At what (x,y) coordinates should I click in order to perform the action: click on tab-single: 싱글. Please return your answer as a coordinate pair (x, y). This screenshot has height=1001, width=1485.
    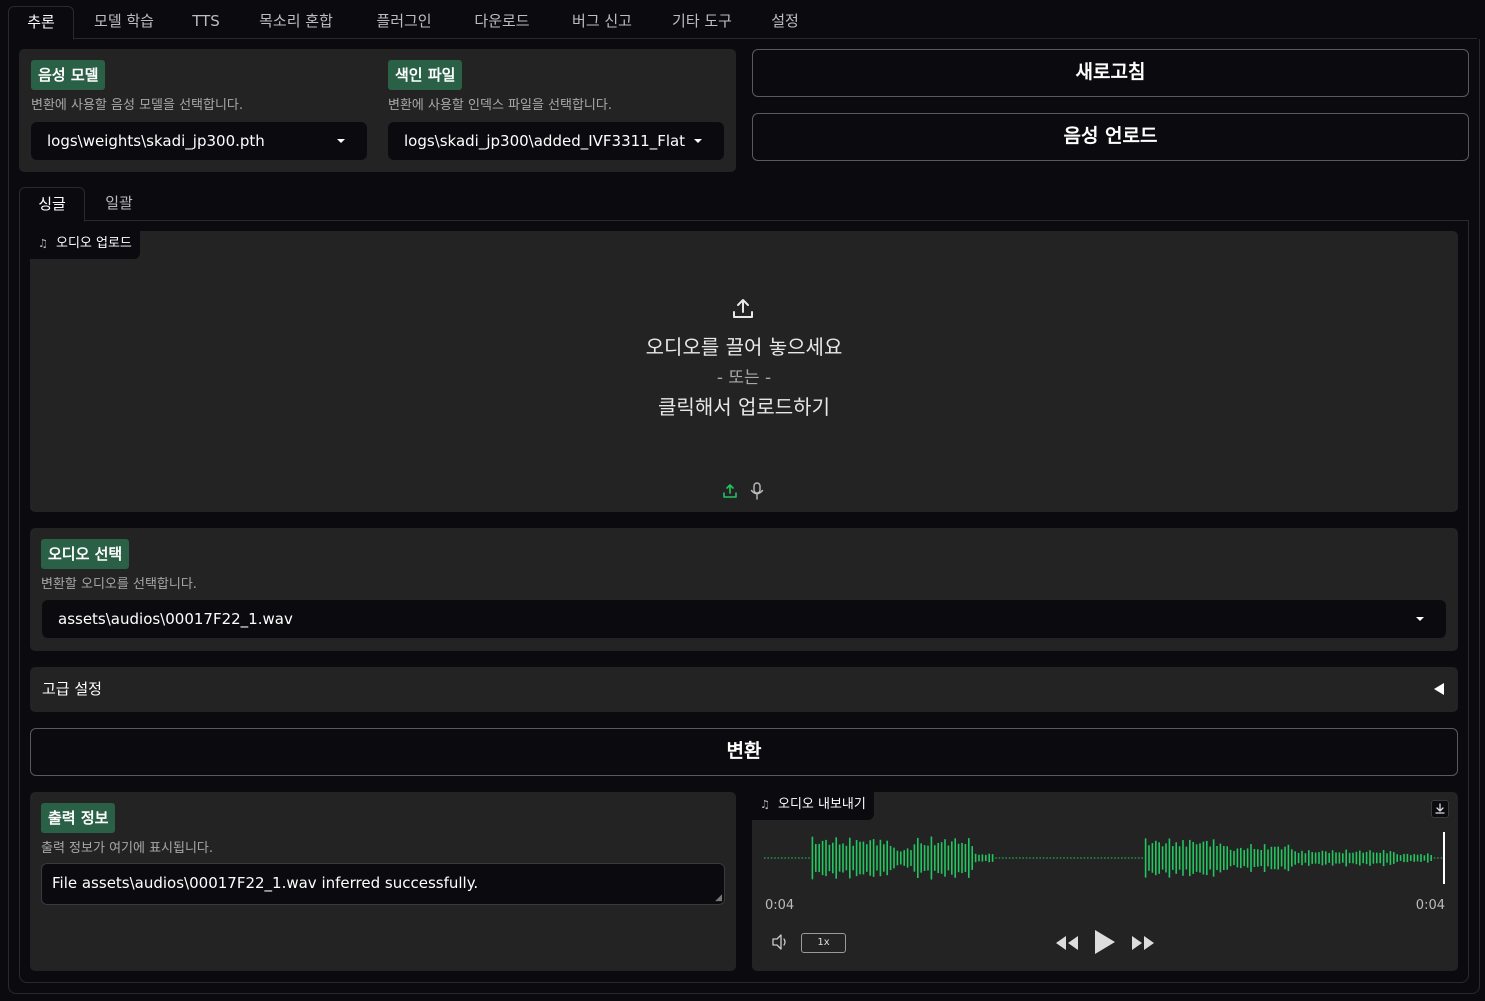
    Looking at the image, I should click on (52, 204).